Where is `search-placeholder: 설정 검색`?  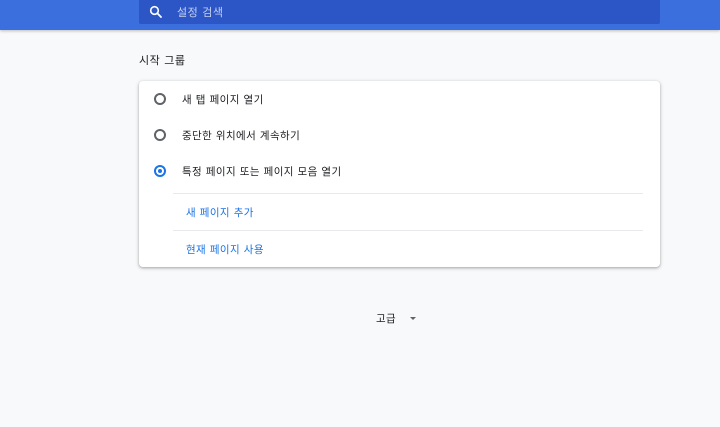
search-placeholder: 설정 검색 is located at coordinates (200, 12).